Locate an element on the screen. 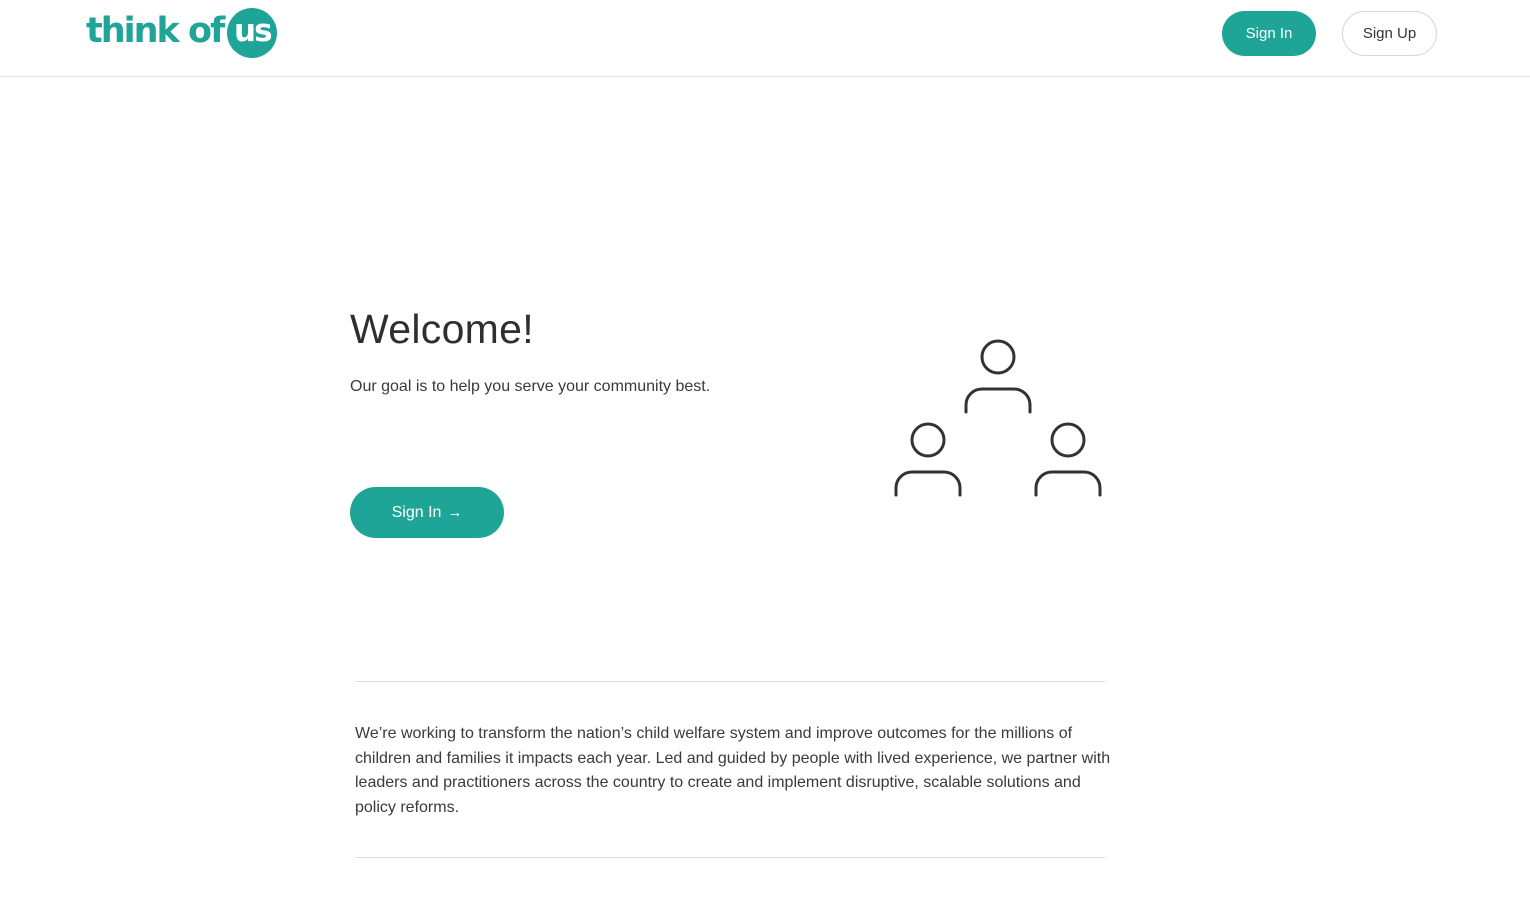  person-right-body is located at coordinates (1068, 483).